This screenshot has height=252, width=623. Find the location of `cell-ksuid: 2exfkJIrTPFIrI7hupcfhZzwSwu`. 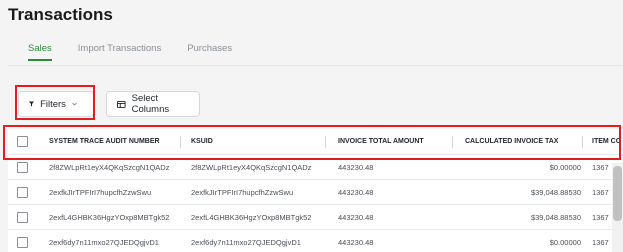

cell-ksuid: 2exfkJIrTPFIrI7hupcfhZzwSwu is located at coordinates (242, 192).